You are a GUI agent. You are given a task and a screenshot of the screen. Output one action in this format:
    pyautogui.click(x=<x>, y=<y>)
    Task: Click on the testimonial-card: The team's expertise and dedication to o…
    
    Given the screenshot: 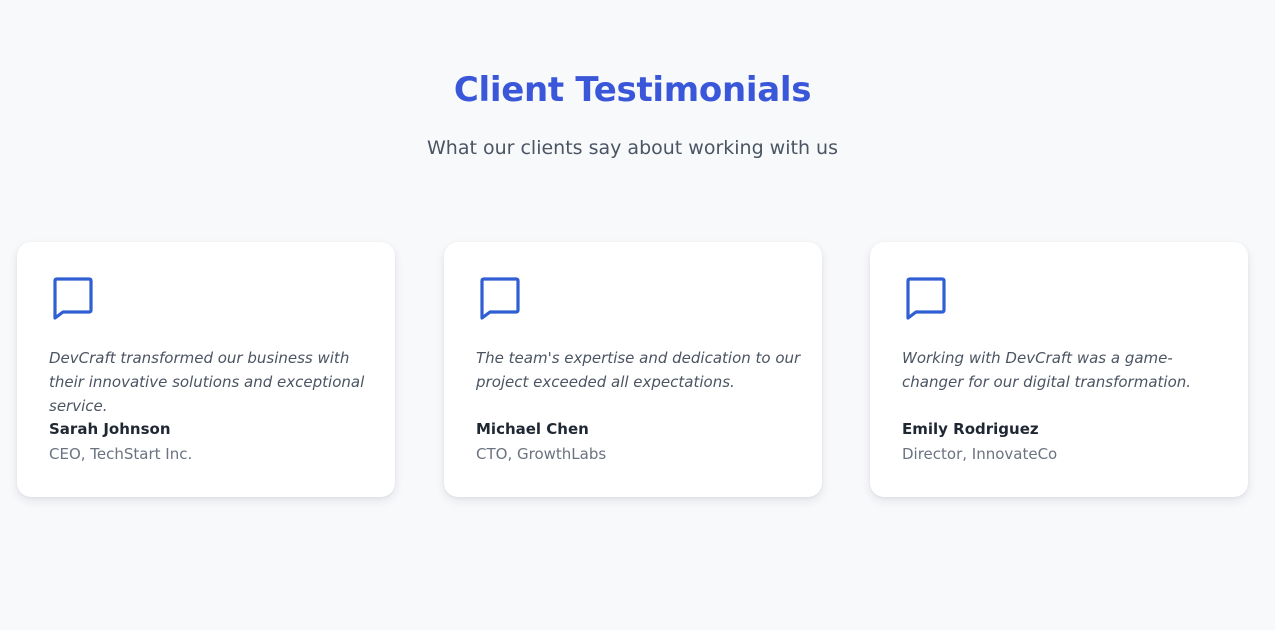 What is the action you would take?
    pyautogui.click(x=633, y=369)
    